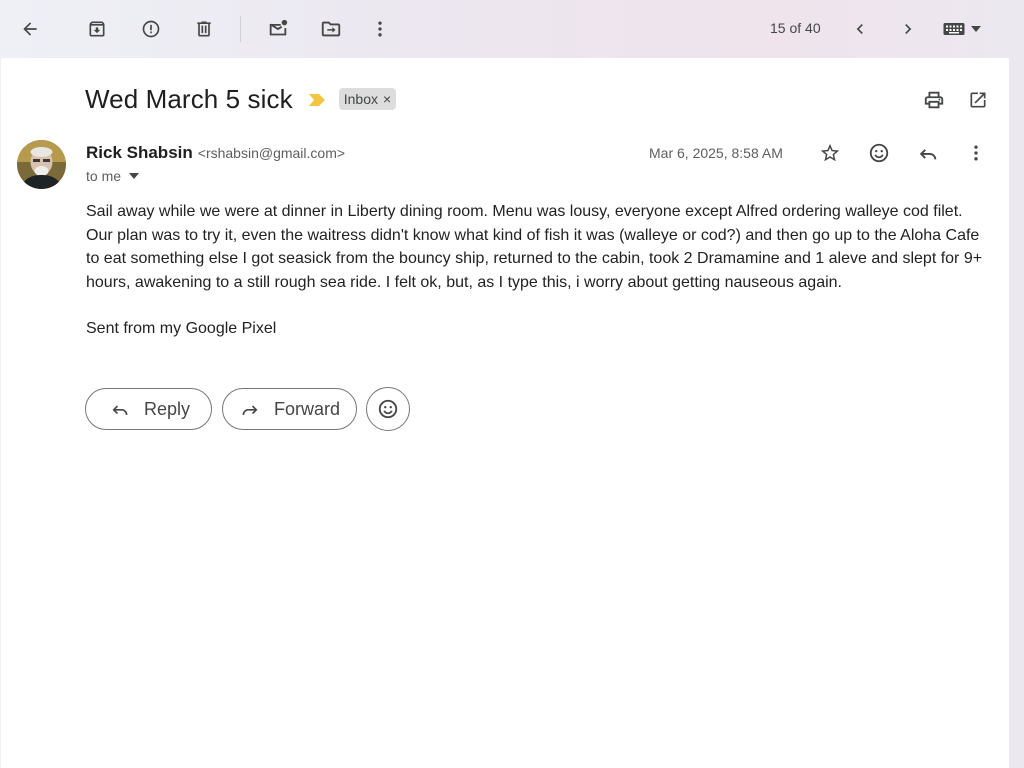 This screenshot has height=768, width=1024. I want to click on back-icon, so click(30, 29).